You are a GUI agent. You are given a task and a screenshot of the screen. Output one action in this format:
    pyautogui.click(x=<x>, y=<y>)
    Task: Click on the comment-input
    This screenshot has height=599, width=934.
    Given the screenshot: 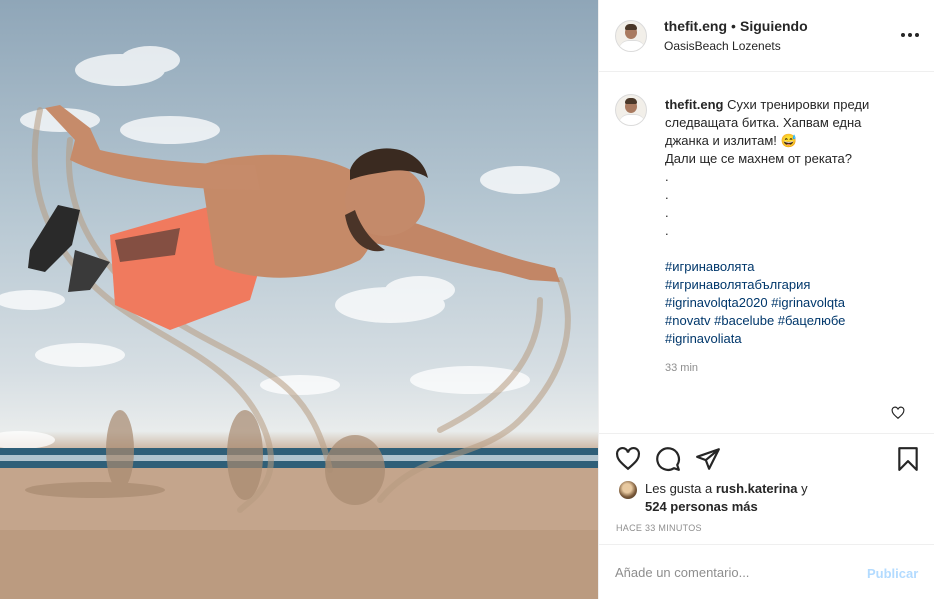 What is the action you would take?
    pyautogui.click(x=725, y=572)
    